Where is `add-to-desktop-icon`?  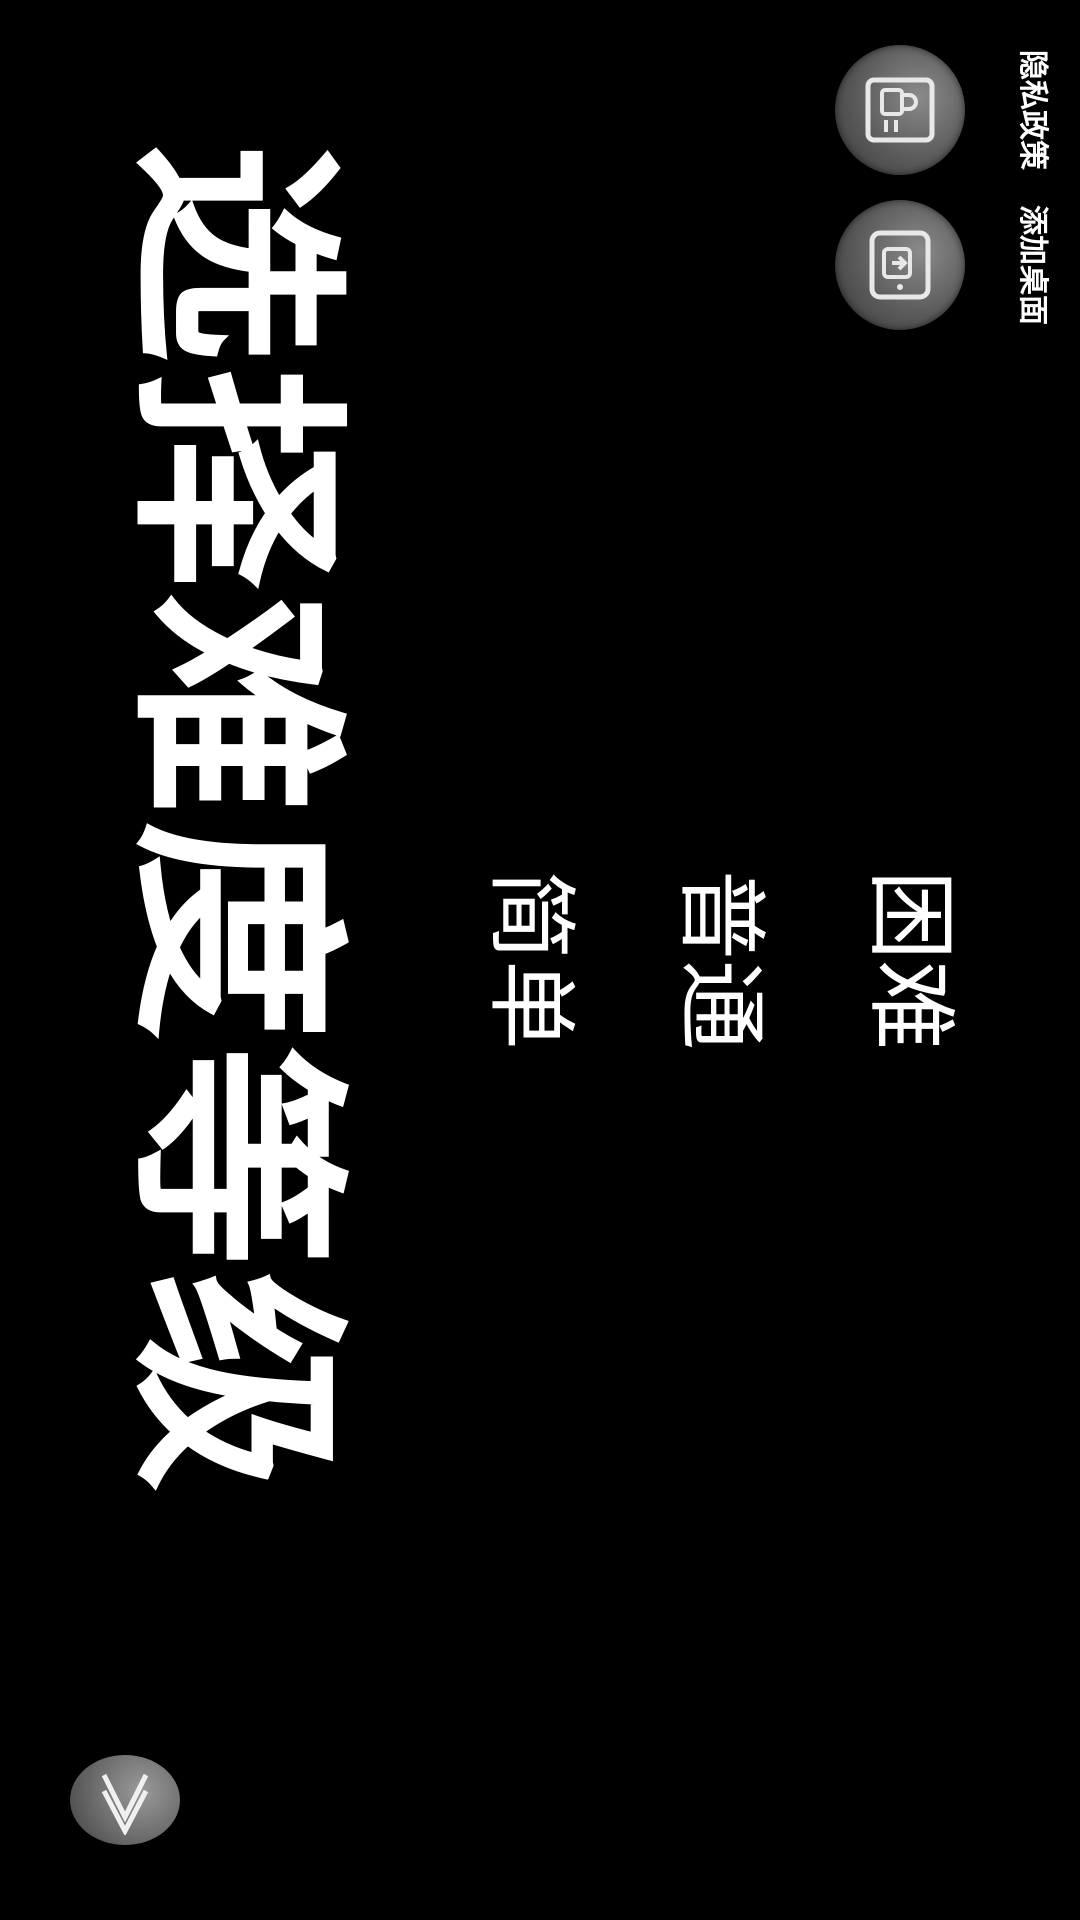 add-to-desktop-icon is located at coordinates (900, 265).